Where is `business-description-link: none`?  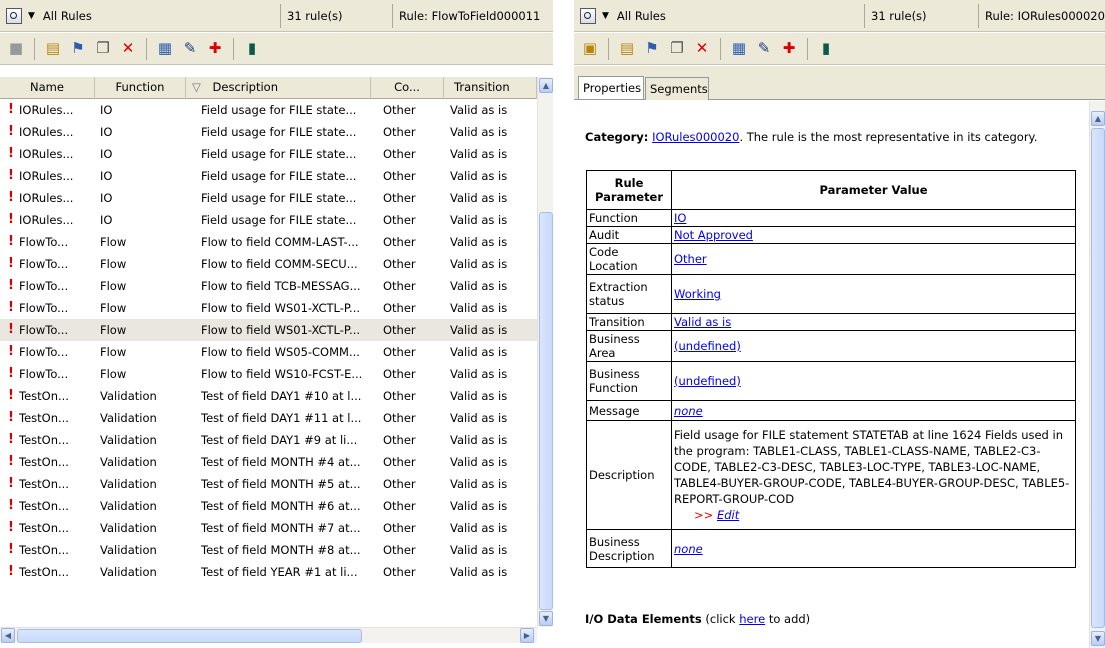 business-description-link: none is located at coordinates (688, 549).